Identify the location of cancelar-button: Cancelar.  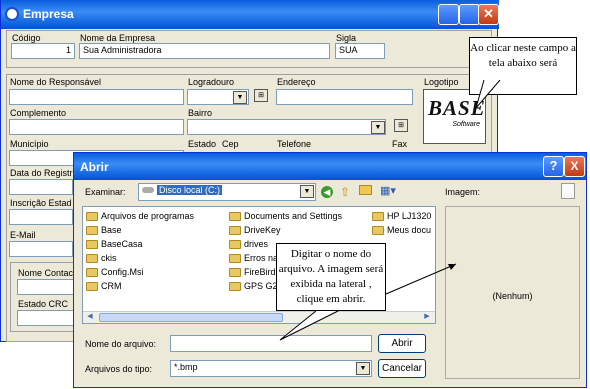
(402, 368).